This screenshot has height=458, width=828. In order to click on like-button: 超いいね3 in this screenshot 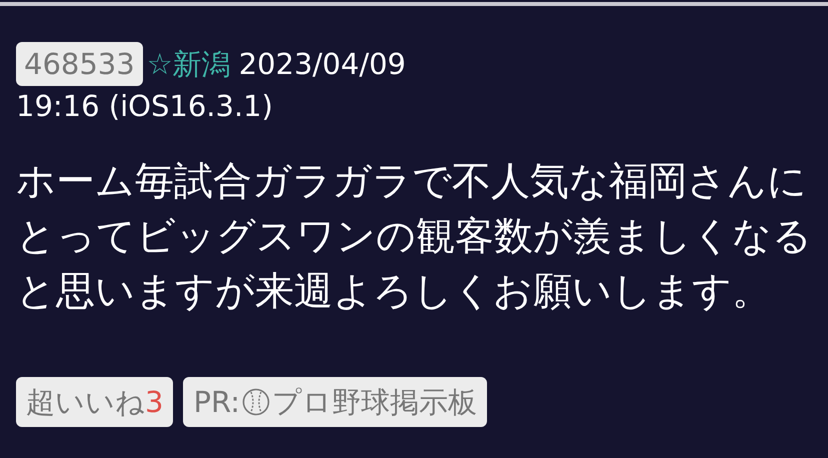, I will do `click(95, 402)`.